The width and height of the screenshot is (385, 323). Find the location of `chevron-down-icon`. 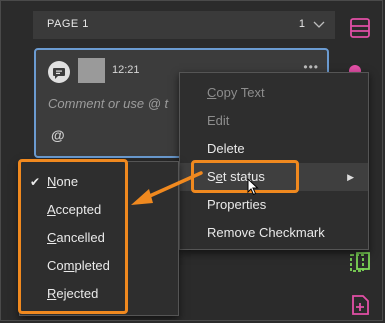

chevron-down-icon is located at coordinates (319, 24).